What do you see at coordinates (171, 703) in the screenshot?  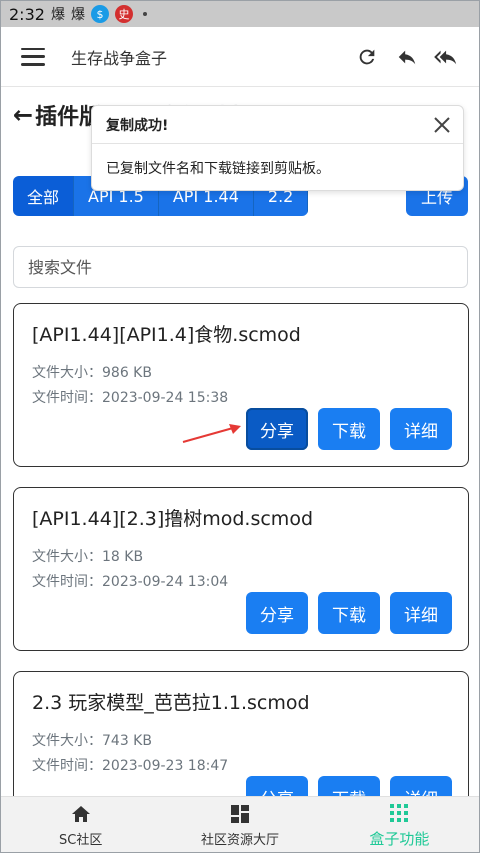 I see `file-name: 2.3 玩家模型_芭芭拉1.1.scmod` at bounding box center [171, 703].